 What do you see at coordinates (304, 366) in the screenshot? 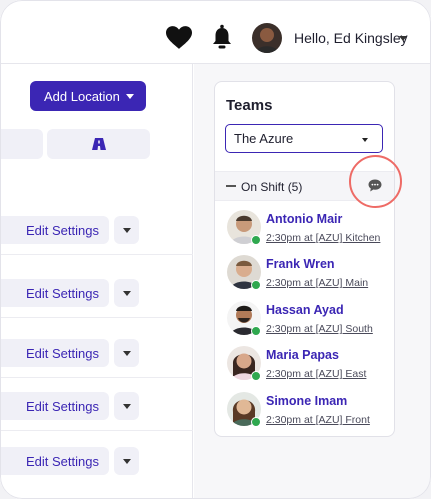
I see `team-member: Maria Papas 2:30pm at [AZU] East` at bounding box center [304, 366].